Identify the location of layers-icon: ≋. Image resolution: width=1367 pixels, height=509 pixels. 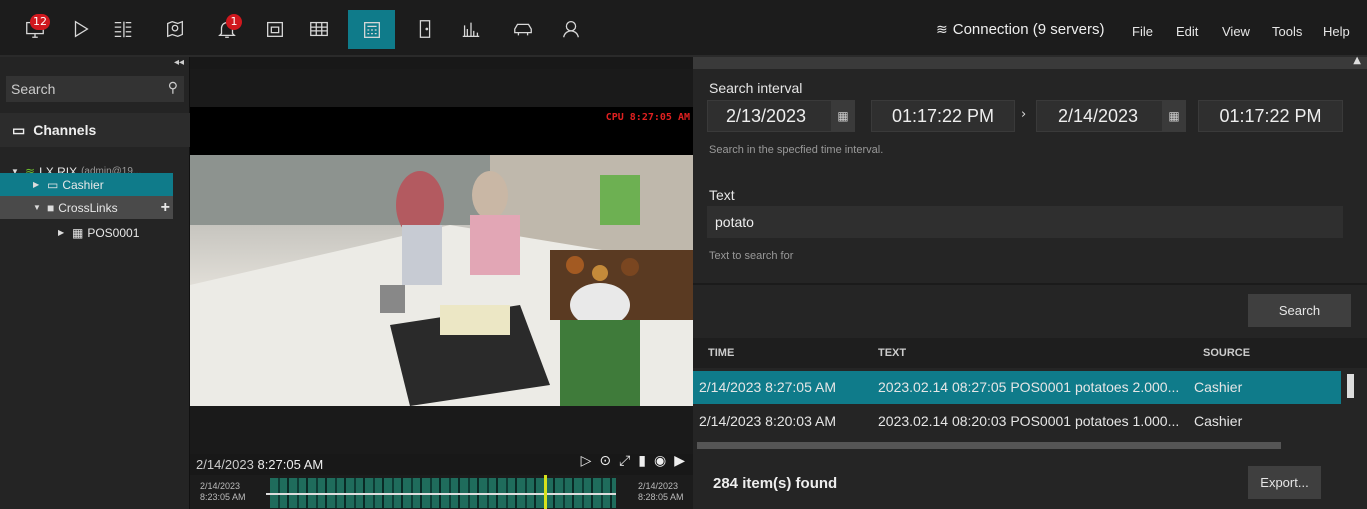
(942, 29).